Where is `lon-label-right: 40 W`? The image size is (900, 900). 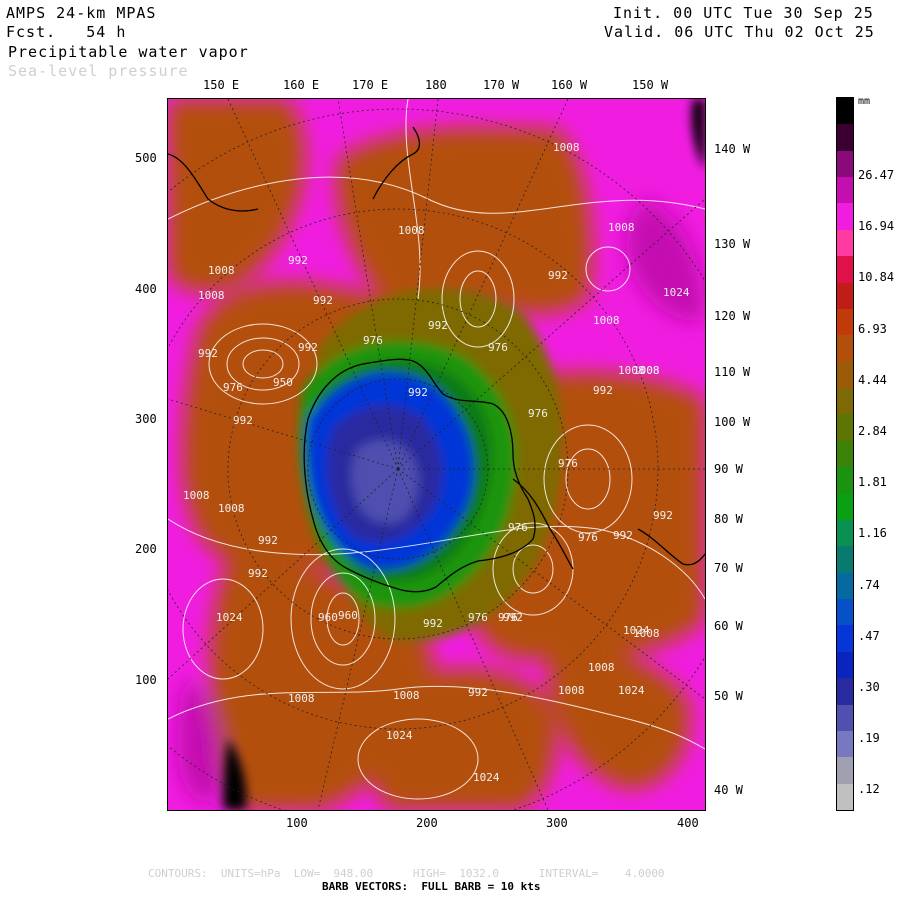
lon-label-right: 40 W is located at coordinates (728, 790).